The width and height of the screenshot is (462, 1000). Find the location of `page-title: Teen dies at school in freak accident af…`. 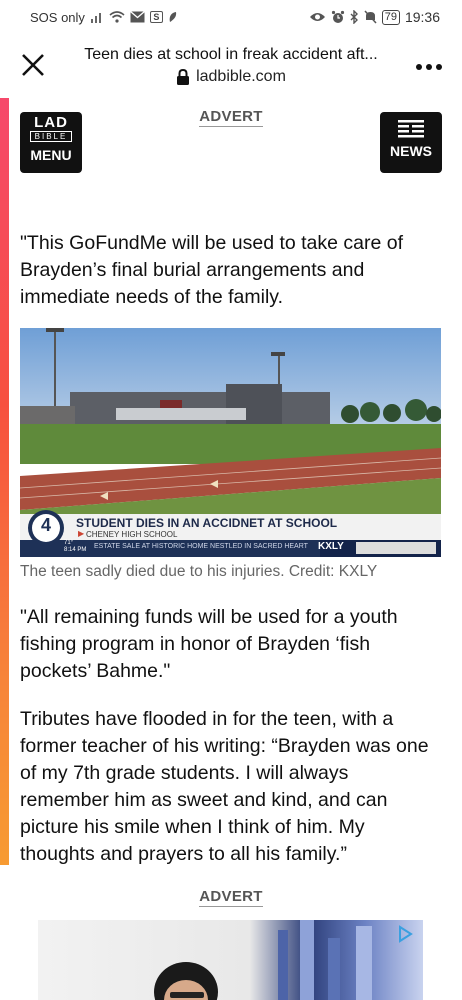

page-title: Teen dies at school in freak accident af… is located at coordinates (231, 54).